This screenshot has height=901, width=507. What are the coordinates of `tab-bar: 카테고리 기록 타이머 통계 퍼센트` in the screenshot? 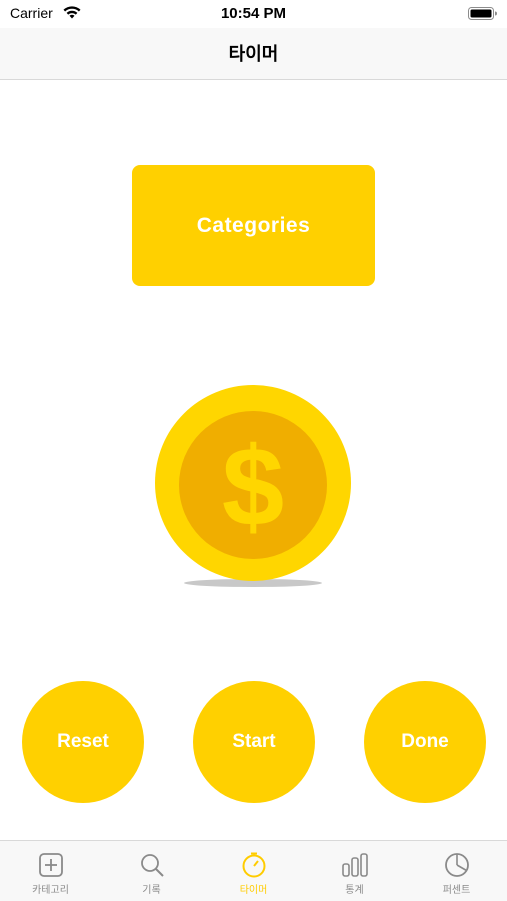 It's located at (253, 870).